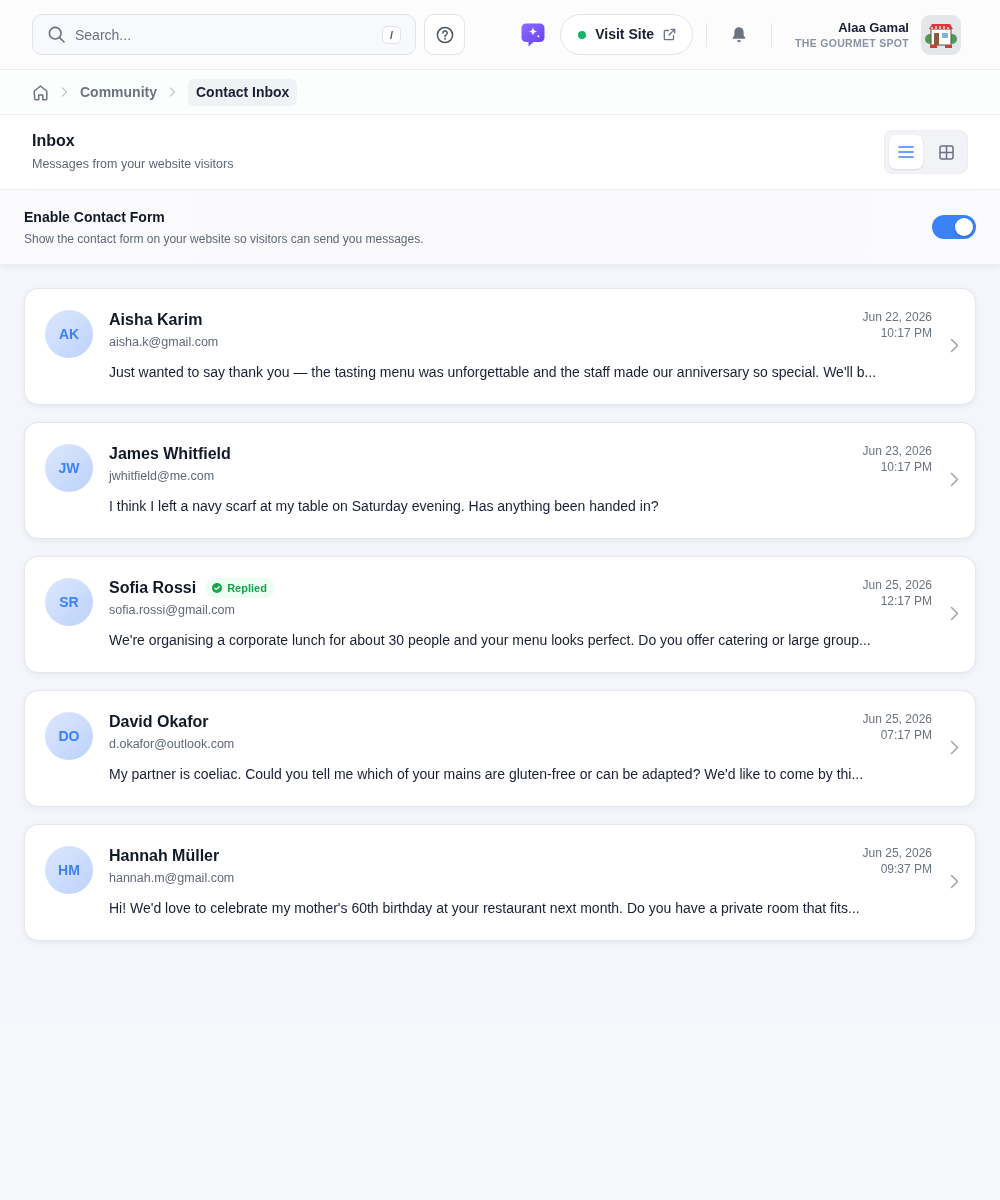 The width and height of the screenshot is (1000, 1200). Describe the element at coordinates (156, 320) in the screenshot. I see `sender-name: Aisha Karim` at that location.